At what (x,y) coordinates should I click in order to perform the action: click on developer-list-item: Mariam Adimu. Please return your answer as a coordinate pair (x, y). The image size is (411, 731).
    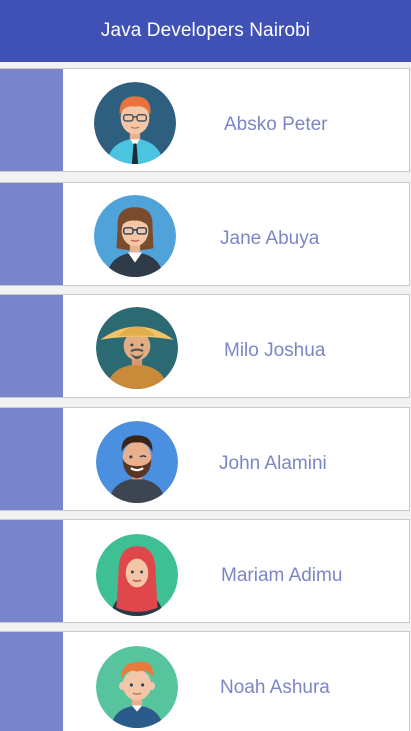
    Looking at the image, I should click on (205, 571).